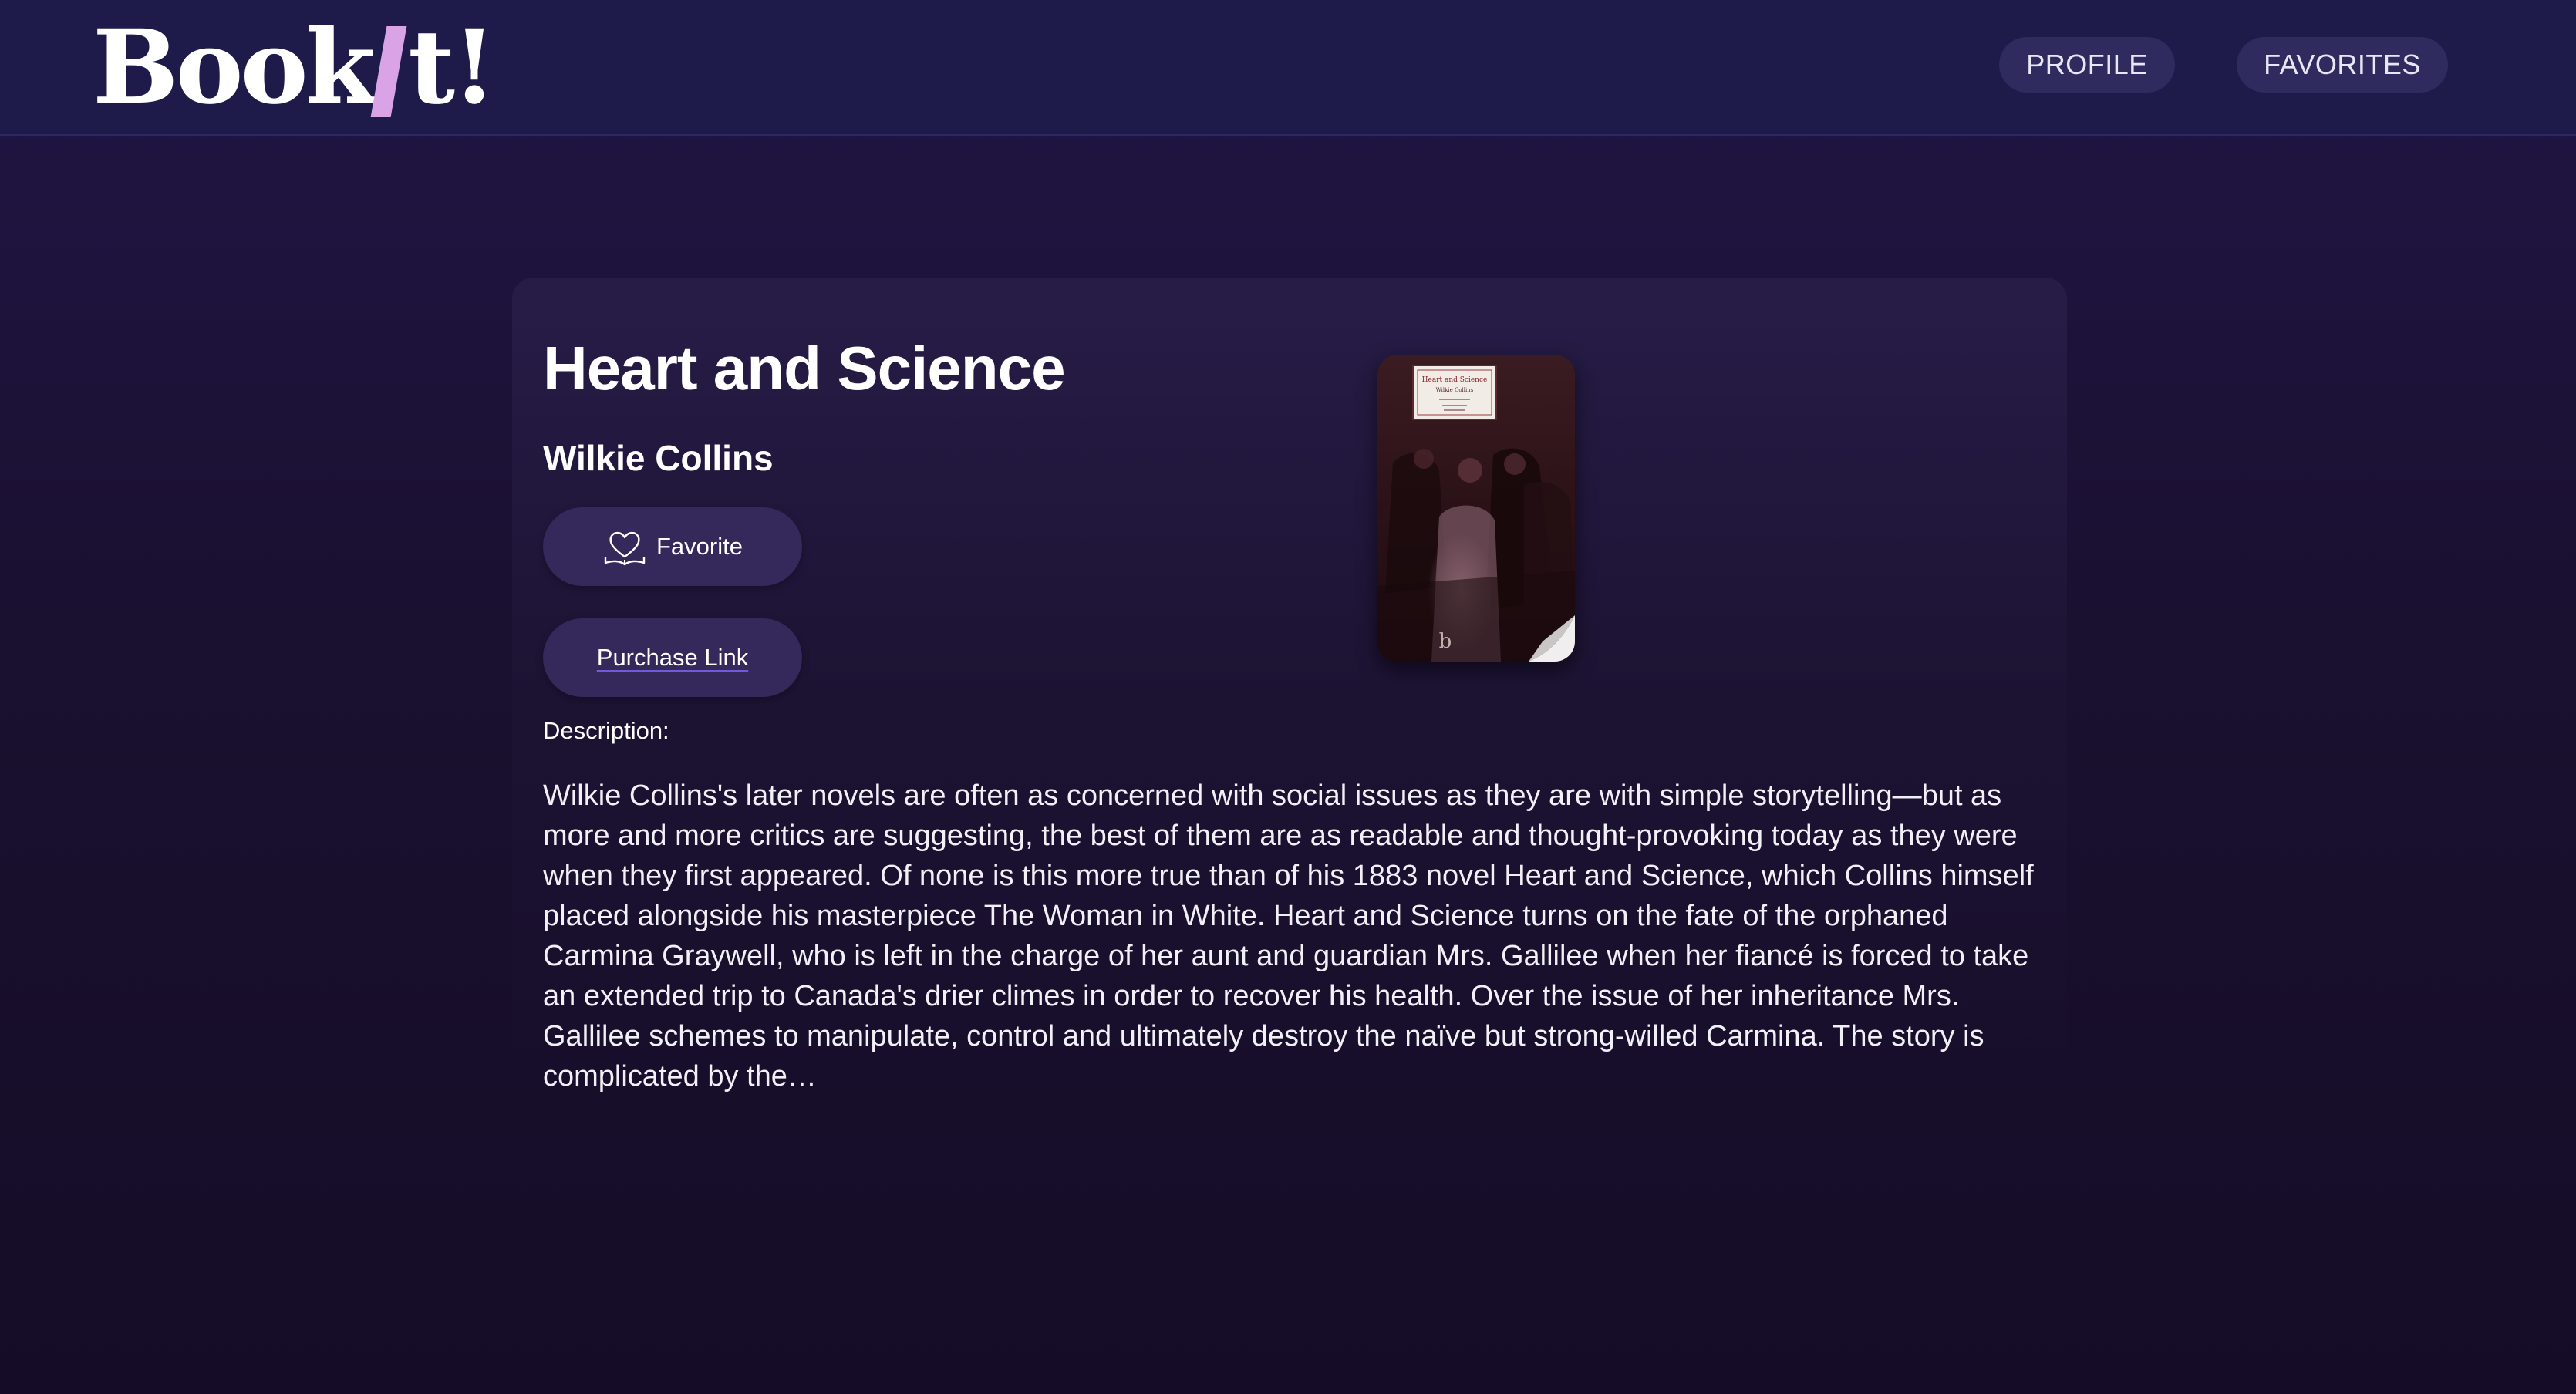 The image size is (2576, 1394). Describe the element at coordinates (699, 546) in the screenshot. I see `favorite-button-label: Favorite` at that location.